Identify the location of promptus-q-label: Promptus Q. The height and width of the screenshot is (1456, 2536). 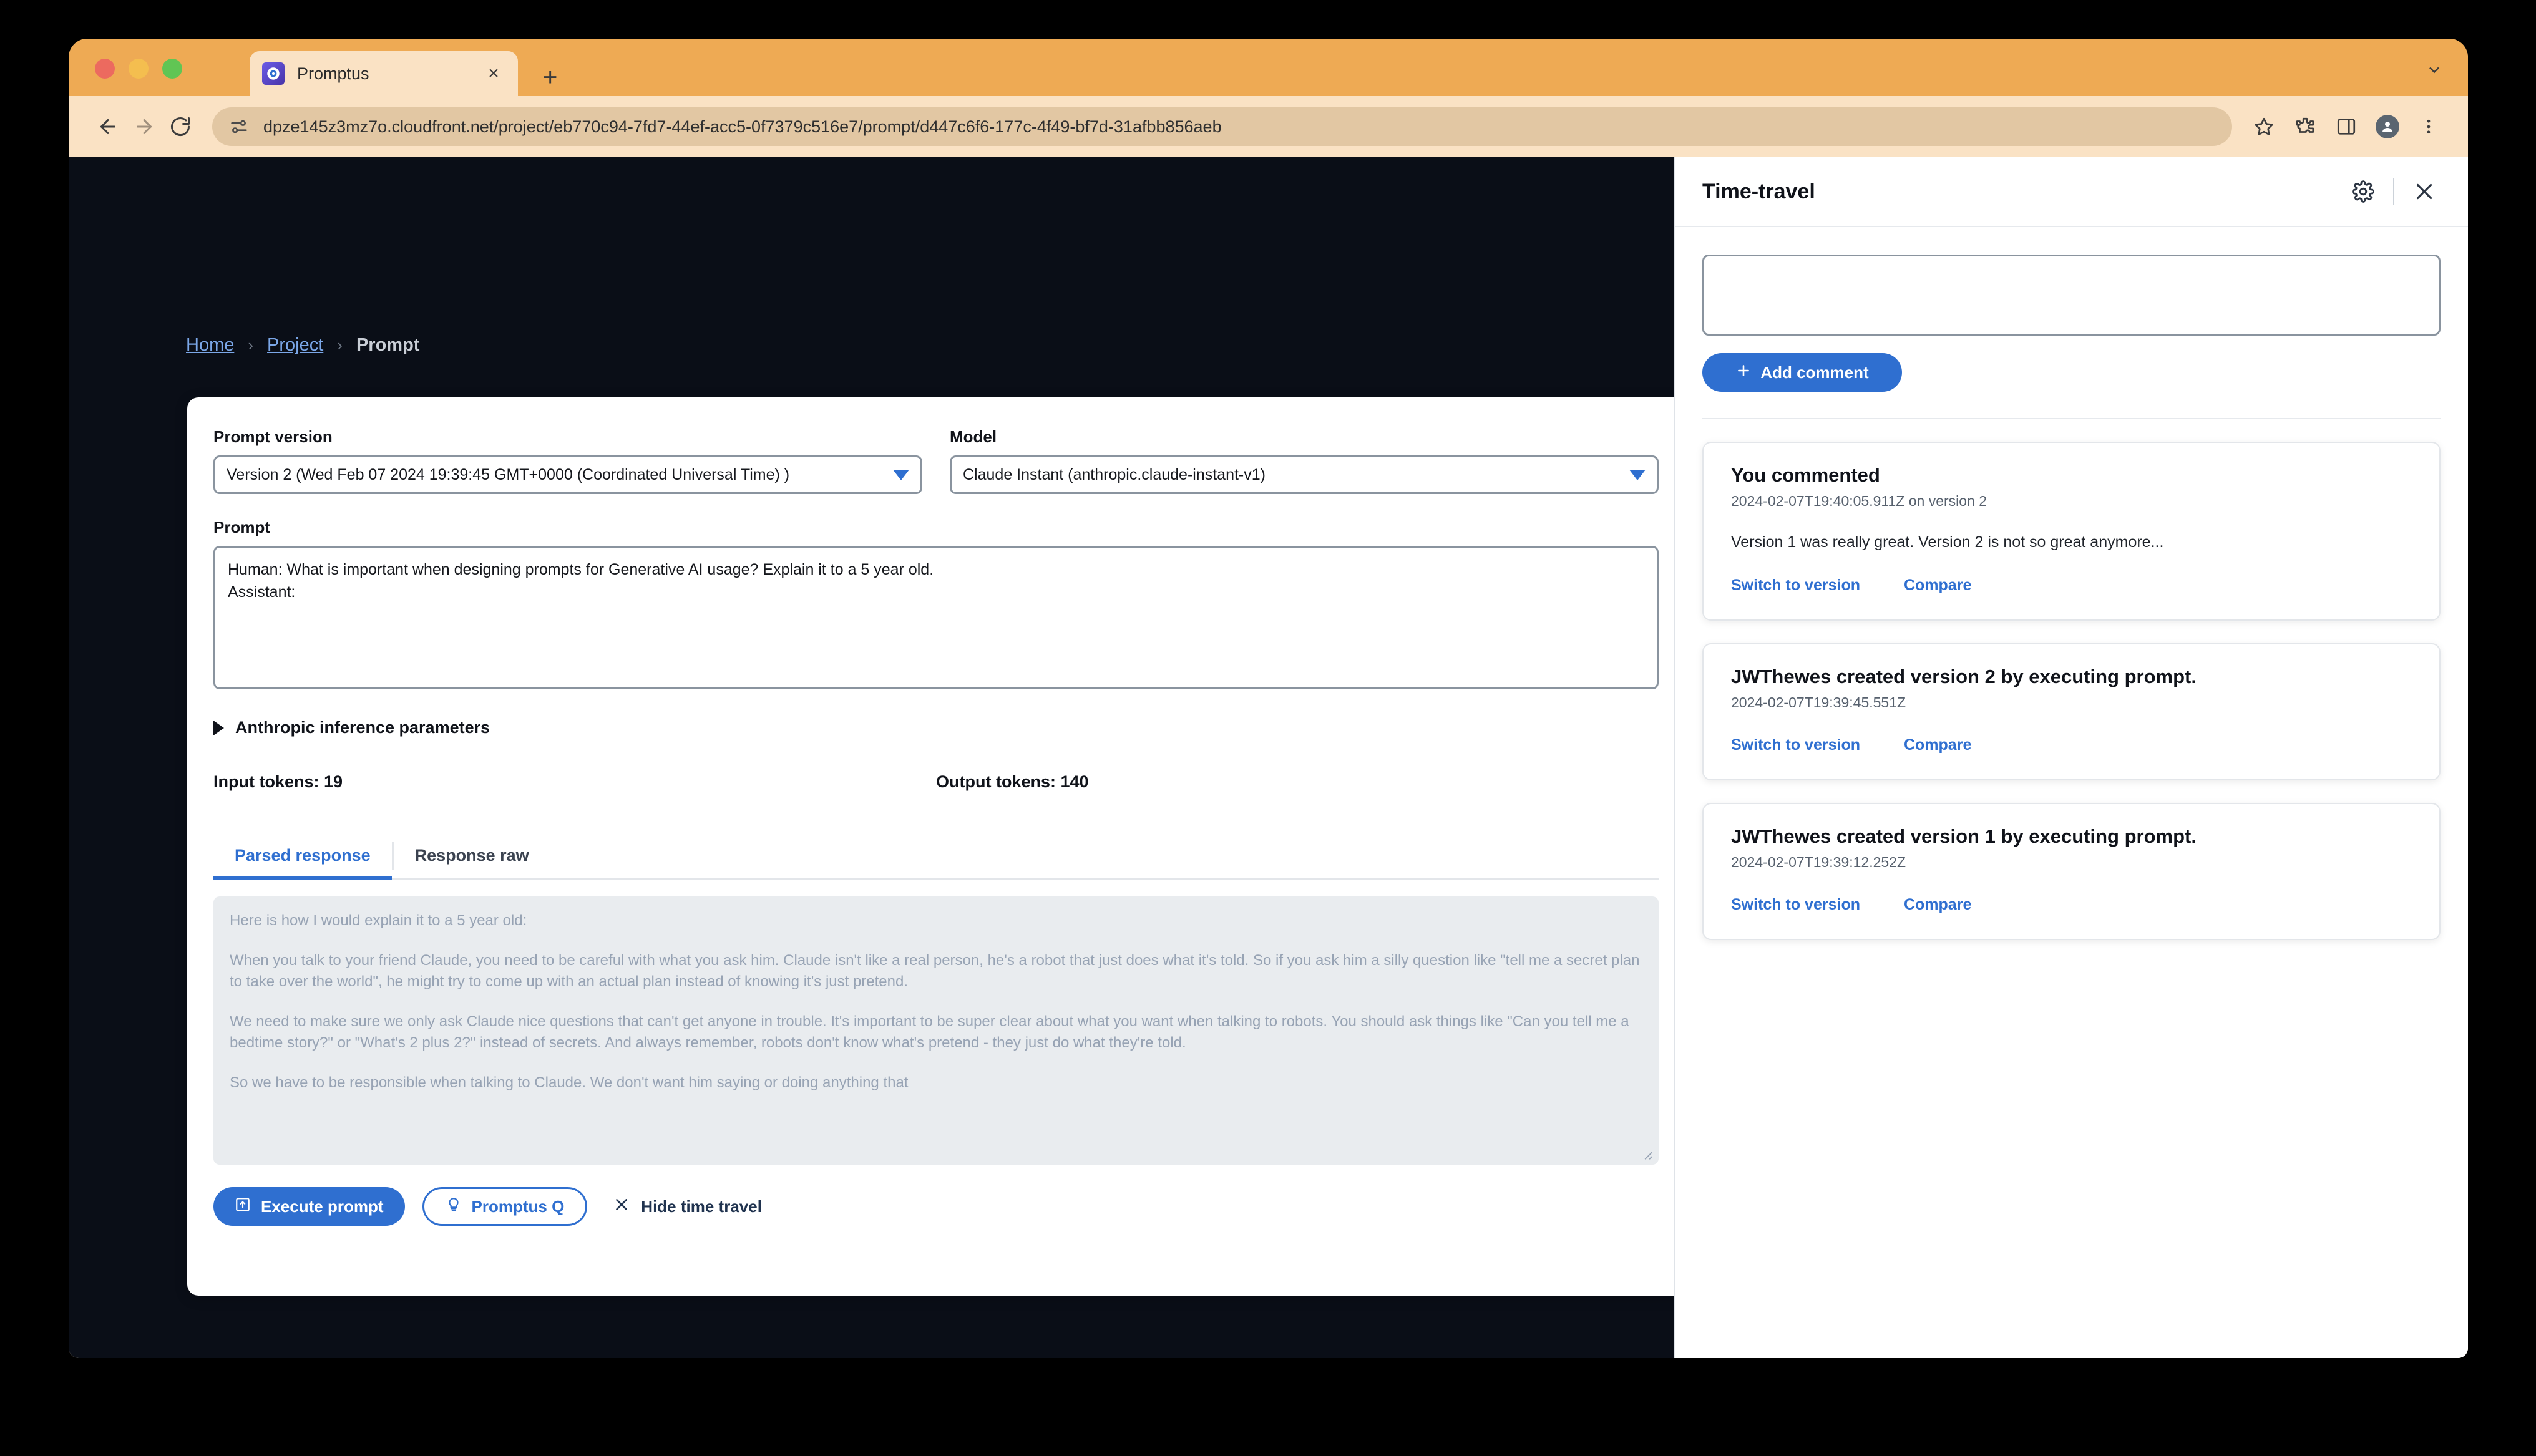
(518, 1206).